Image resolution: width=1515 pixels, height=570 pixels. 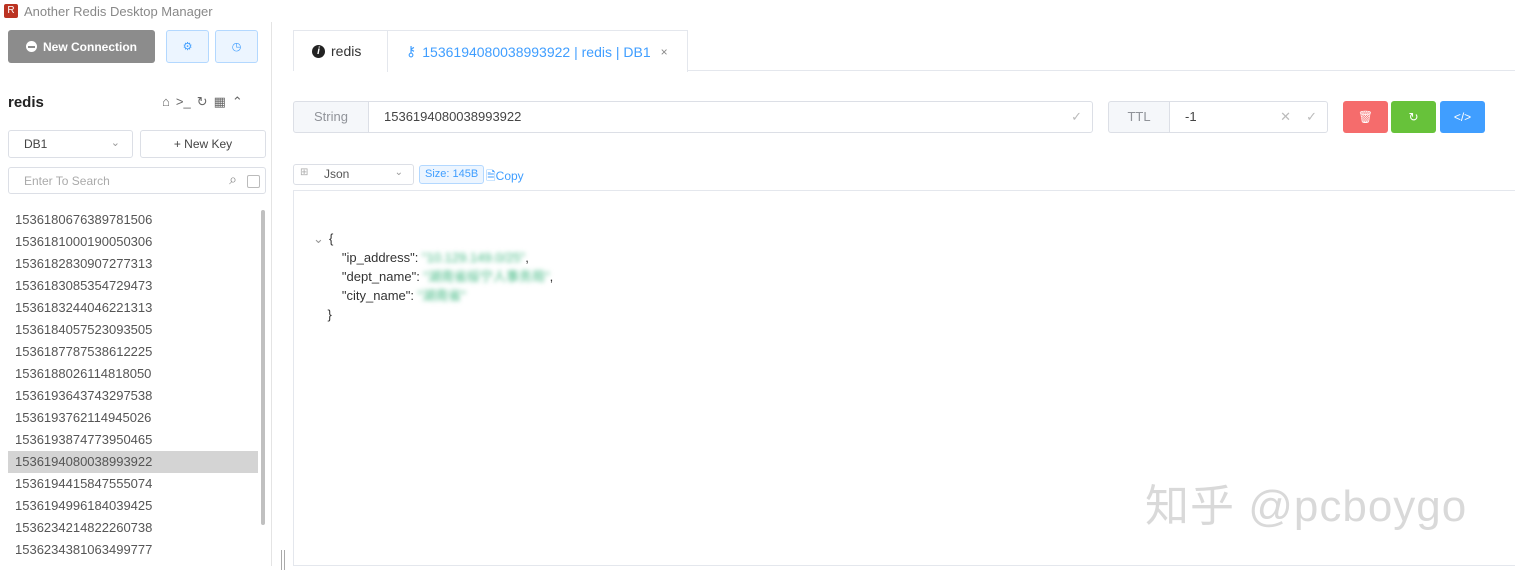 I want to click on key-list-item: 1536194415847555074, so click(x=133, y=484).